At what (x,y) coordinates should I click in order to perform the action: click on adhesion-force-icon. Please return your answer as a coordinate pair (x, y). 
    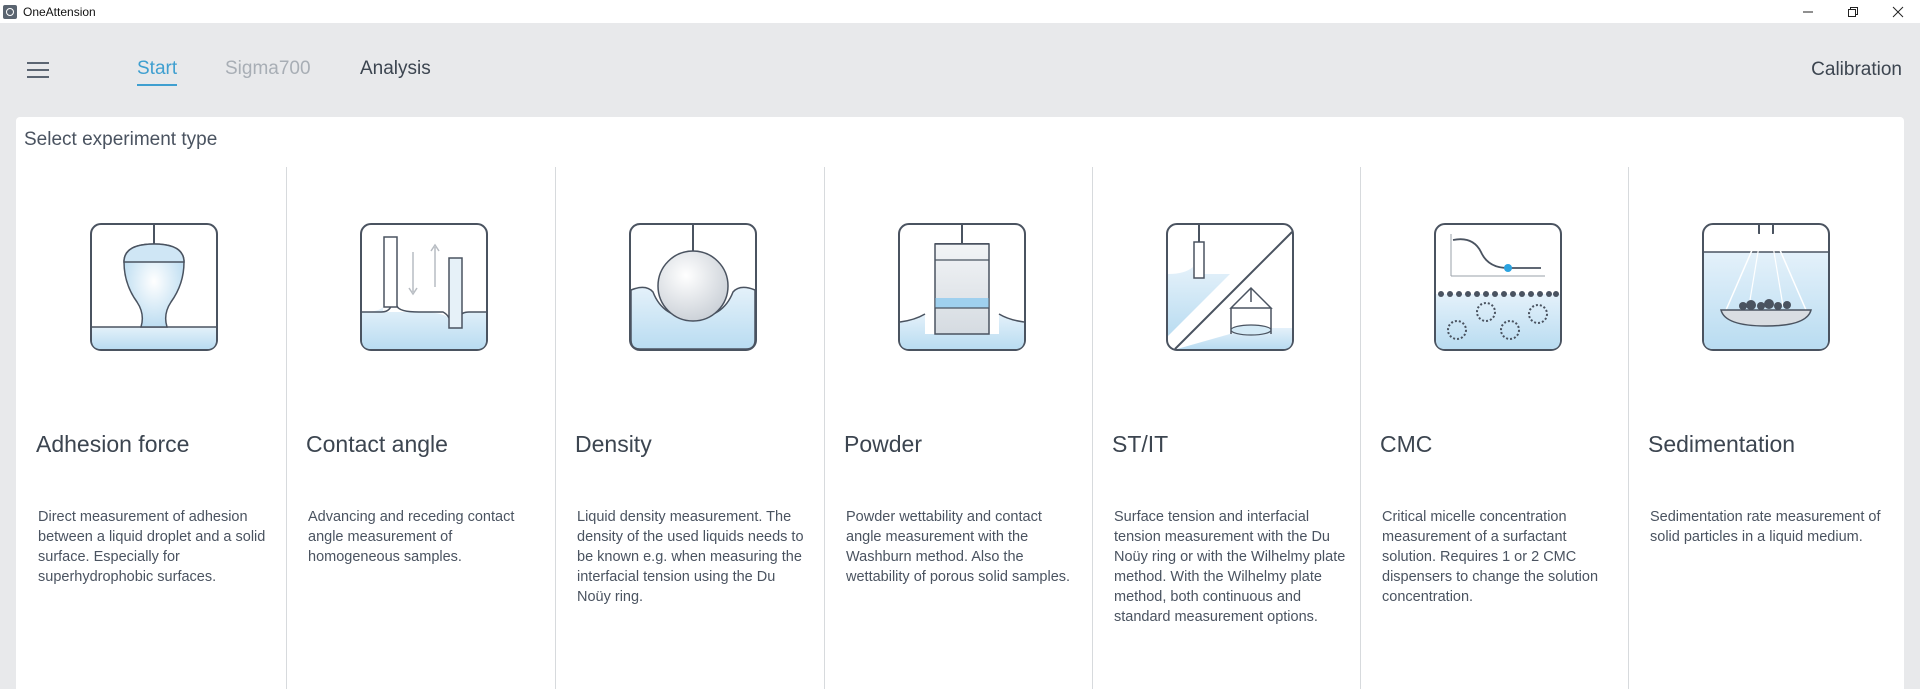
    Looking at the image, I should click on (154, 287).